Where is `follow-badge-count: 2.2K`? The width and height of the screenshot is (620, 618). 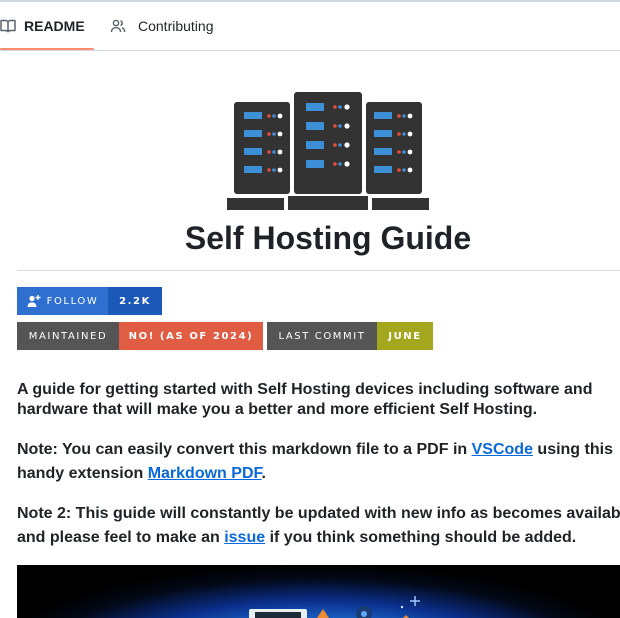 follow-badge-count: 2.2K is located at coordinates (135, 301).